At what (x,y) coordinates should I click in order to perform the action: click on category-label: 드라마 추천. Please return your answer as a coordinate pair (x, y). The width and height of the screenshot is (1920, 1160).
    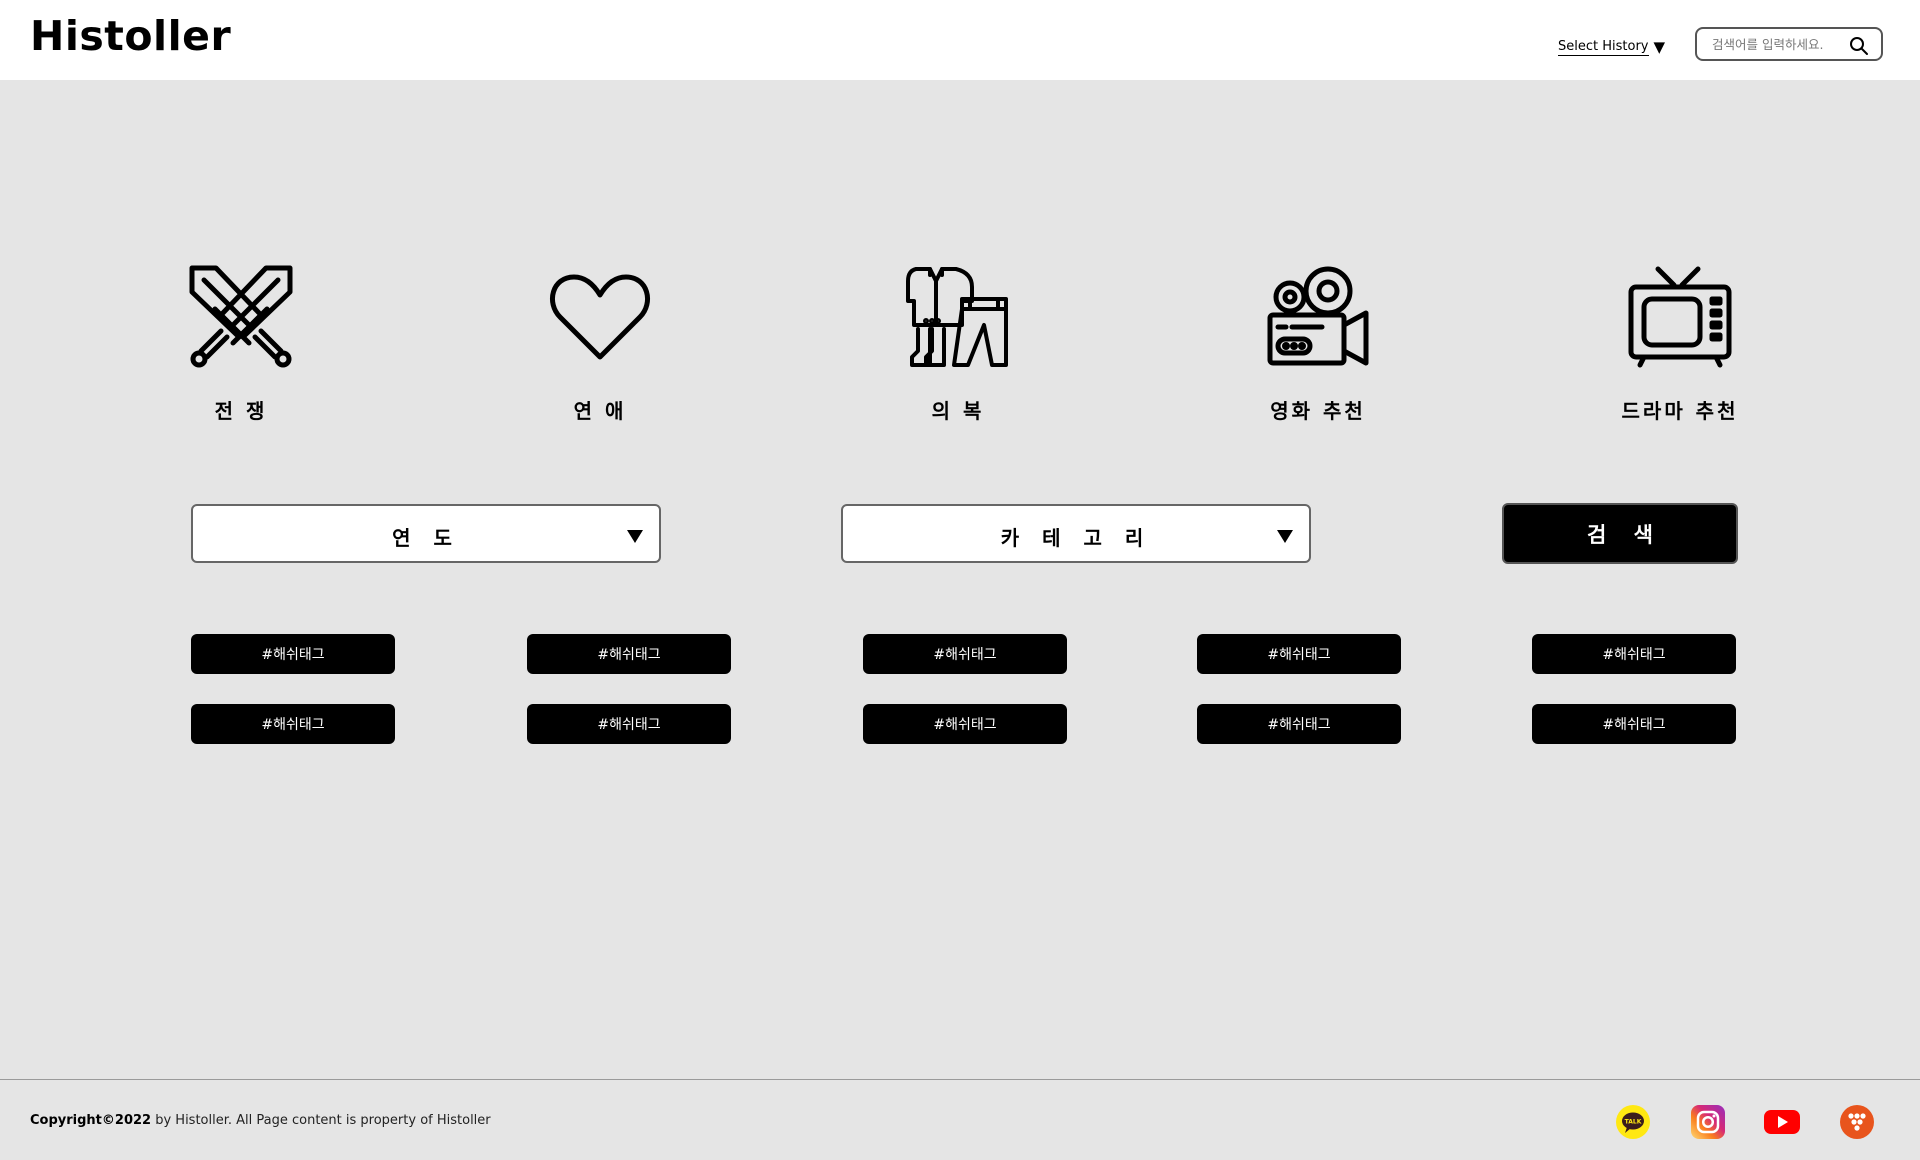
    Looking at the image, I should click on (1680, 411).